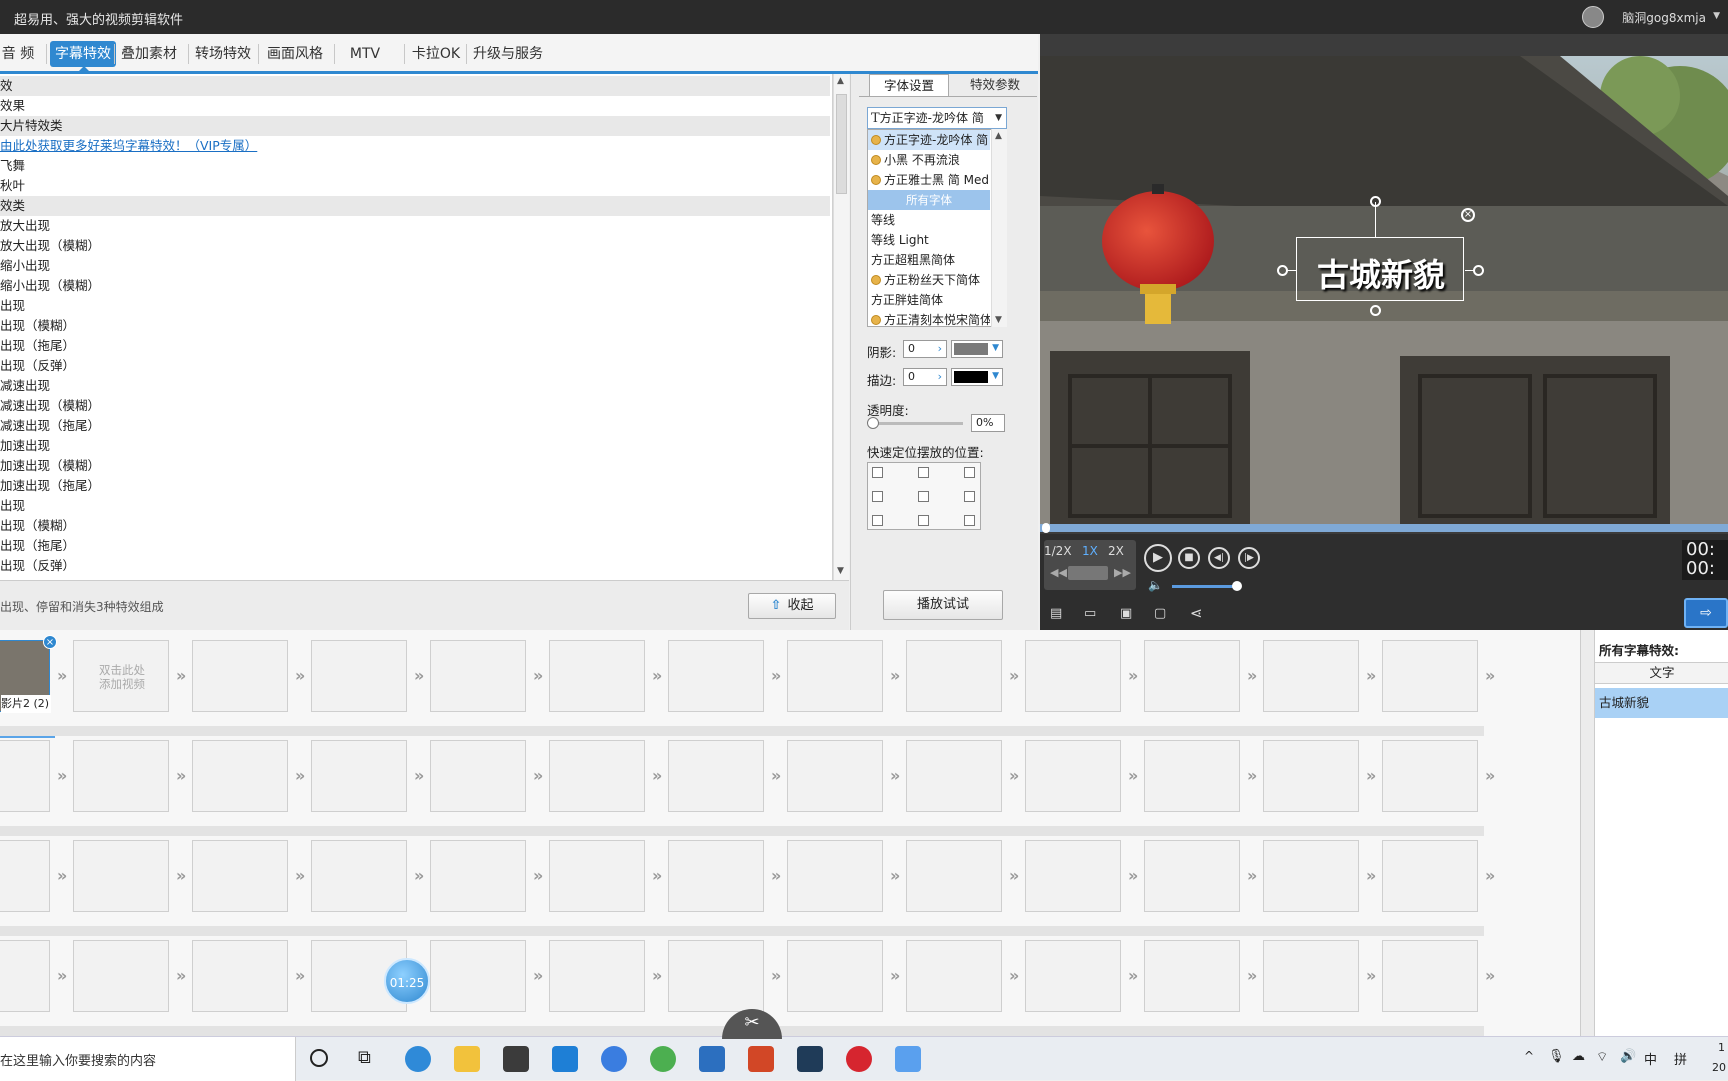 This screenshot has height=1081, width=1728. What do you see at coordinates (859, 1059) in the screenshot?
I see `netease-music-icon` at bounding box center [859, 1059].